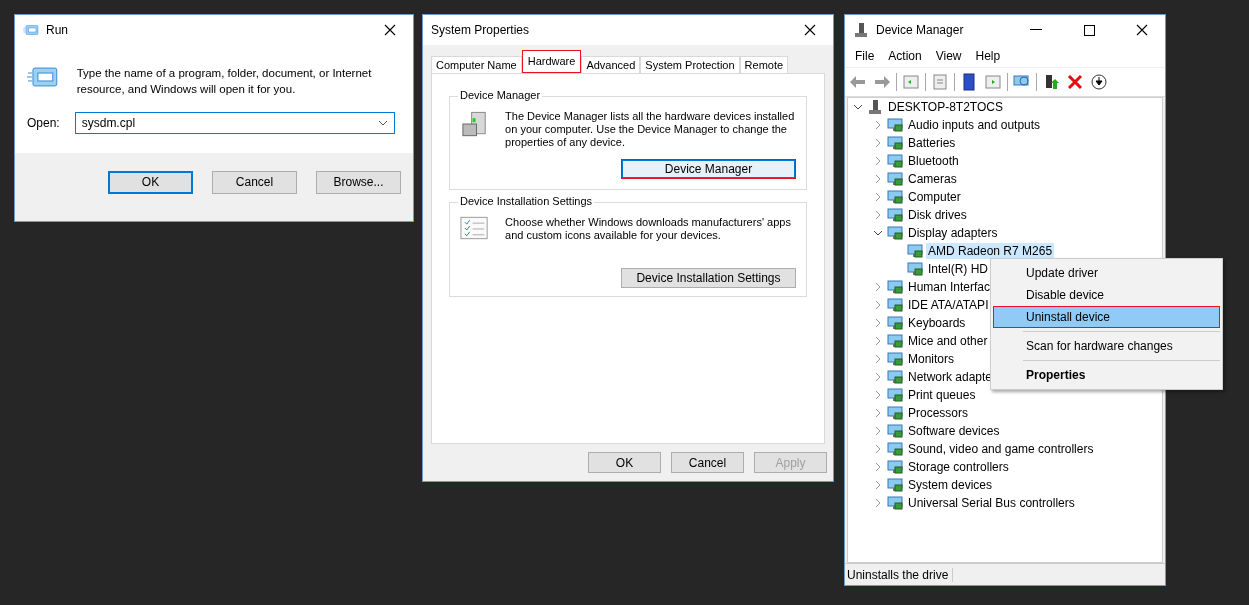 The height and width of the screenshot is (605, 1249). What do you see at coordinates (382, 123) in the screenshot?
I see `dropdown-icon` at bounding box center [382, 123].